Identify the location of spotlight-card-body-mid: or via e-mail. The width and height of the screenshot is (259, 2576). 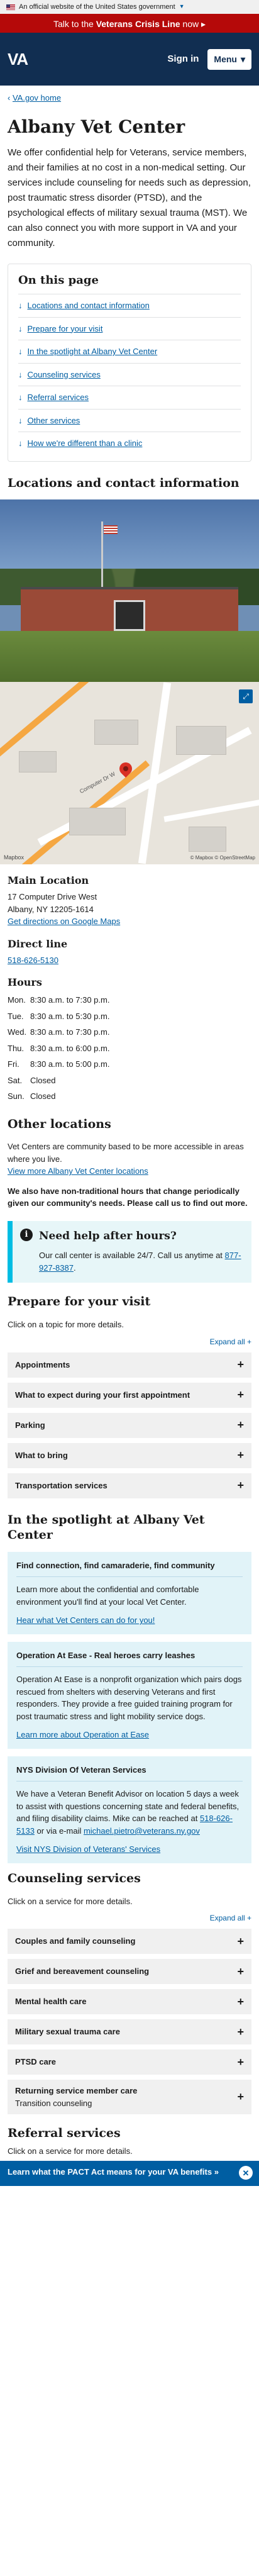
(59, 1831).